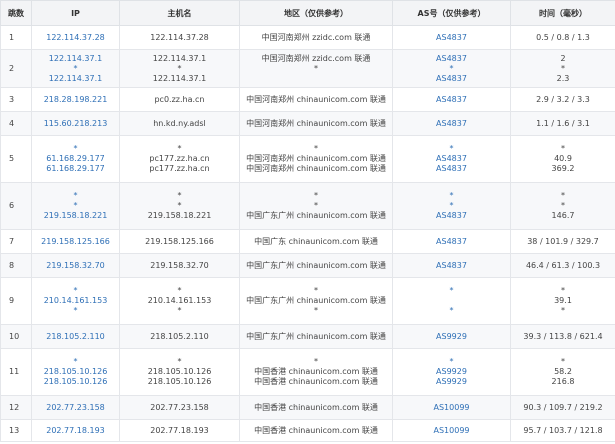 The height and width of the screenshot is (444, 615). Describe the element at coordinates (316, 123) in the screenshot. I see `region-cell: 中国河南郑州 chinaunicom.com 联通` at that location.